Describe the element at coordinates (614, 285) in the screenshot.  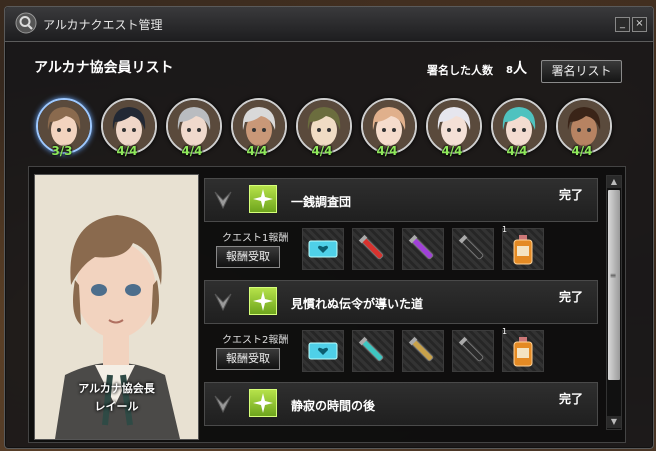
I see `scroll-thumb` at that location.